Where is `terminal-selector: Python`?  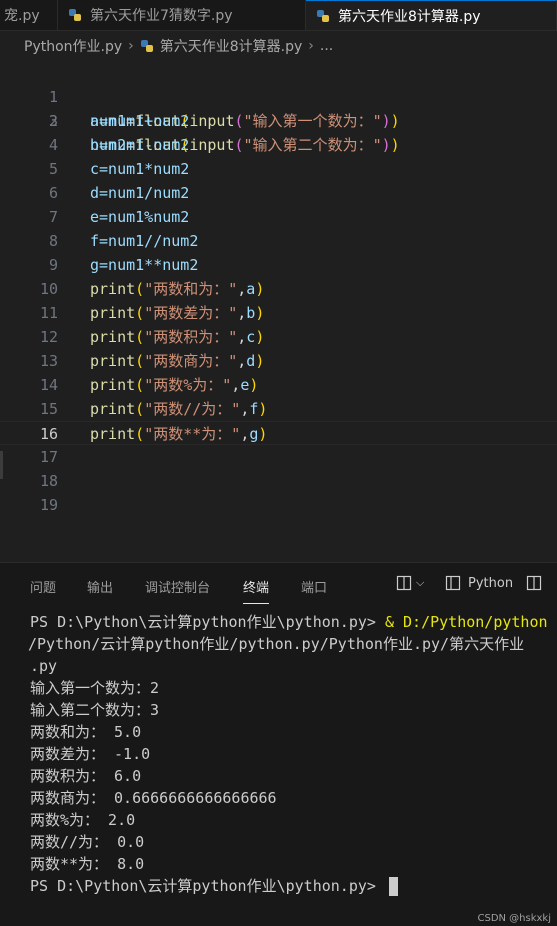 terminal-selector: Python is located at coordinates (479, 583).